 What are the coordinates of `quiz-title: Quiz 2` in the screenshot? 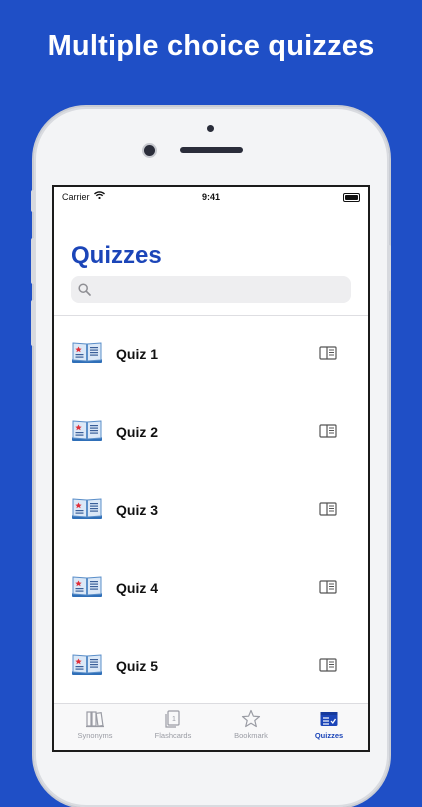 It's located at (137, 432).